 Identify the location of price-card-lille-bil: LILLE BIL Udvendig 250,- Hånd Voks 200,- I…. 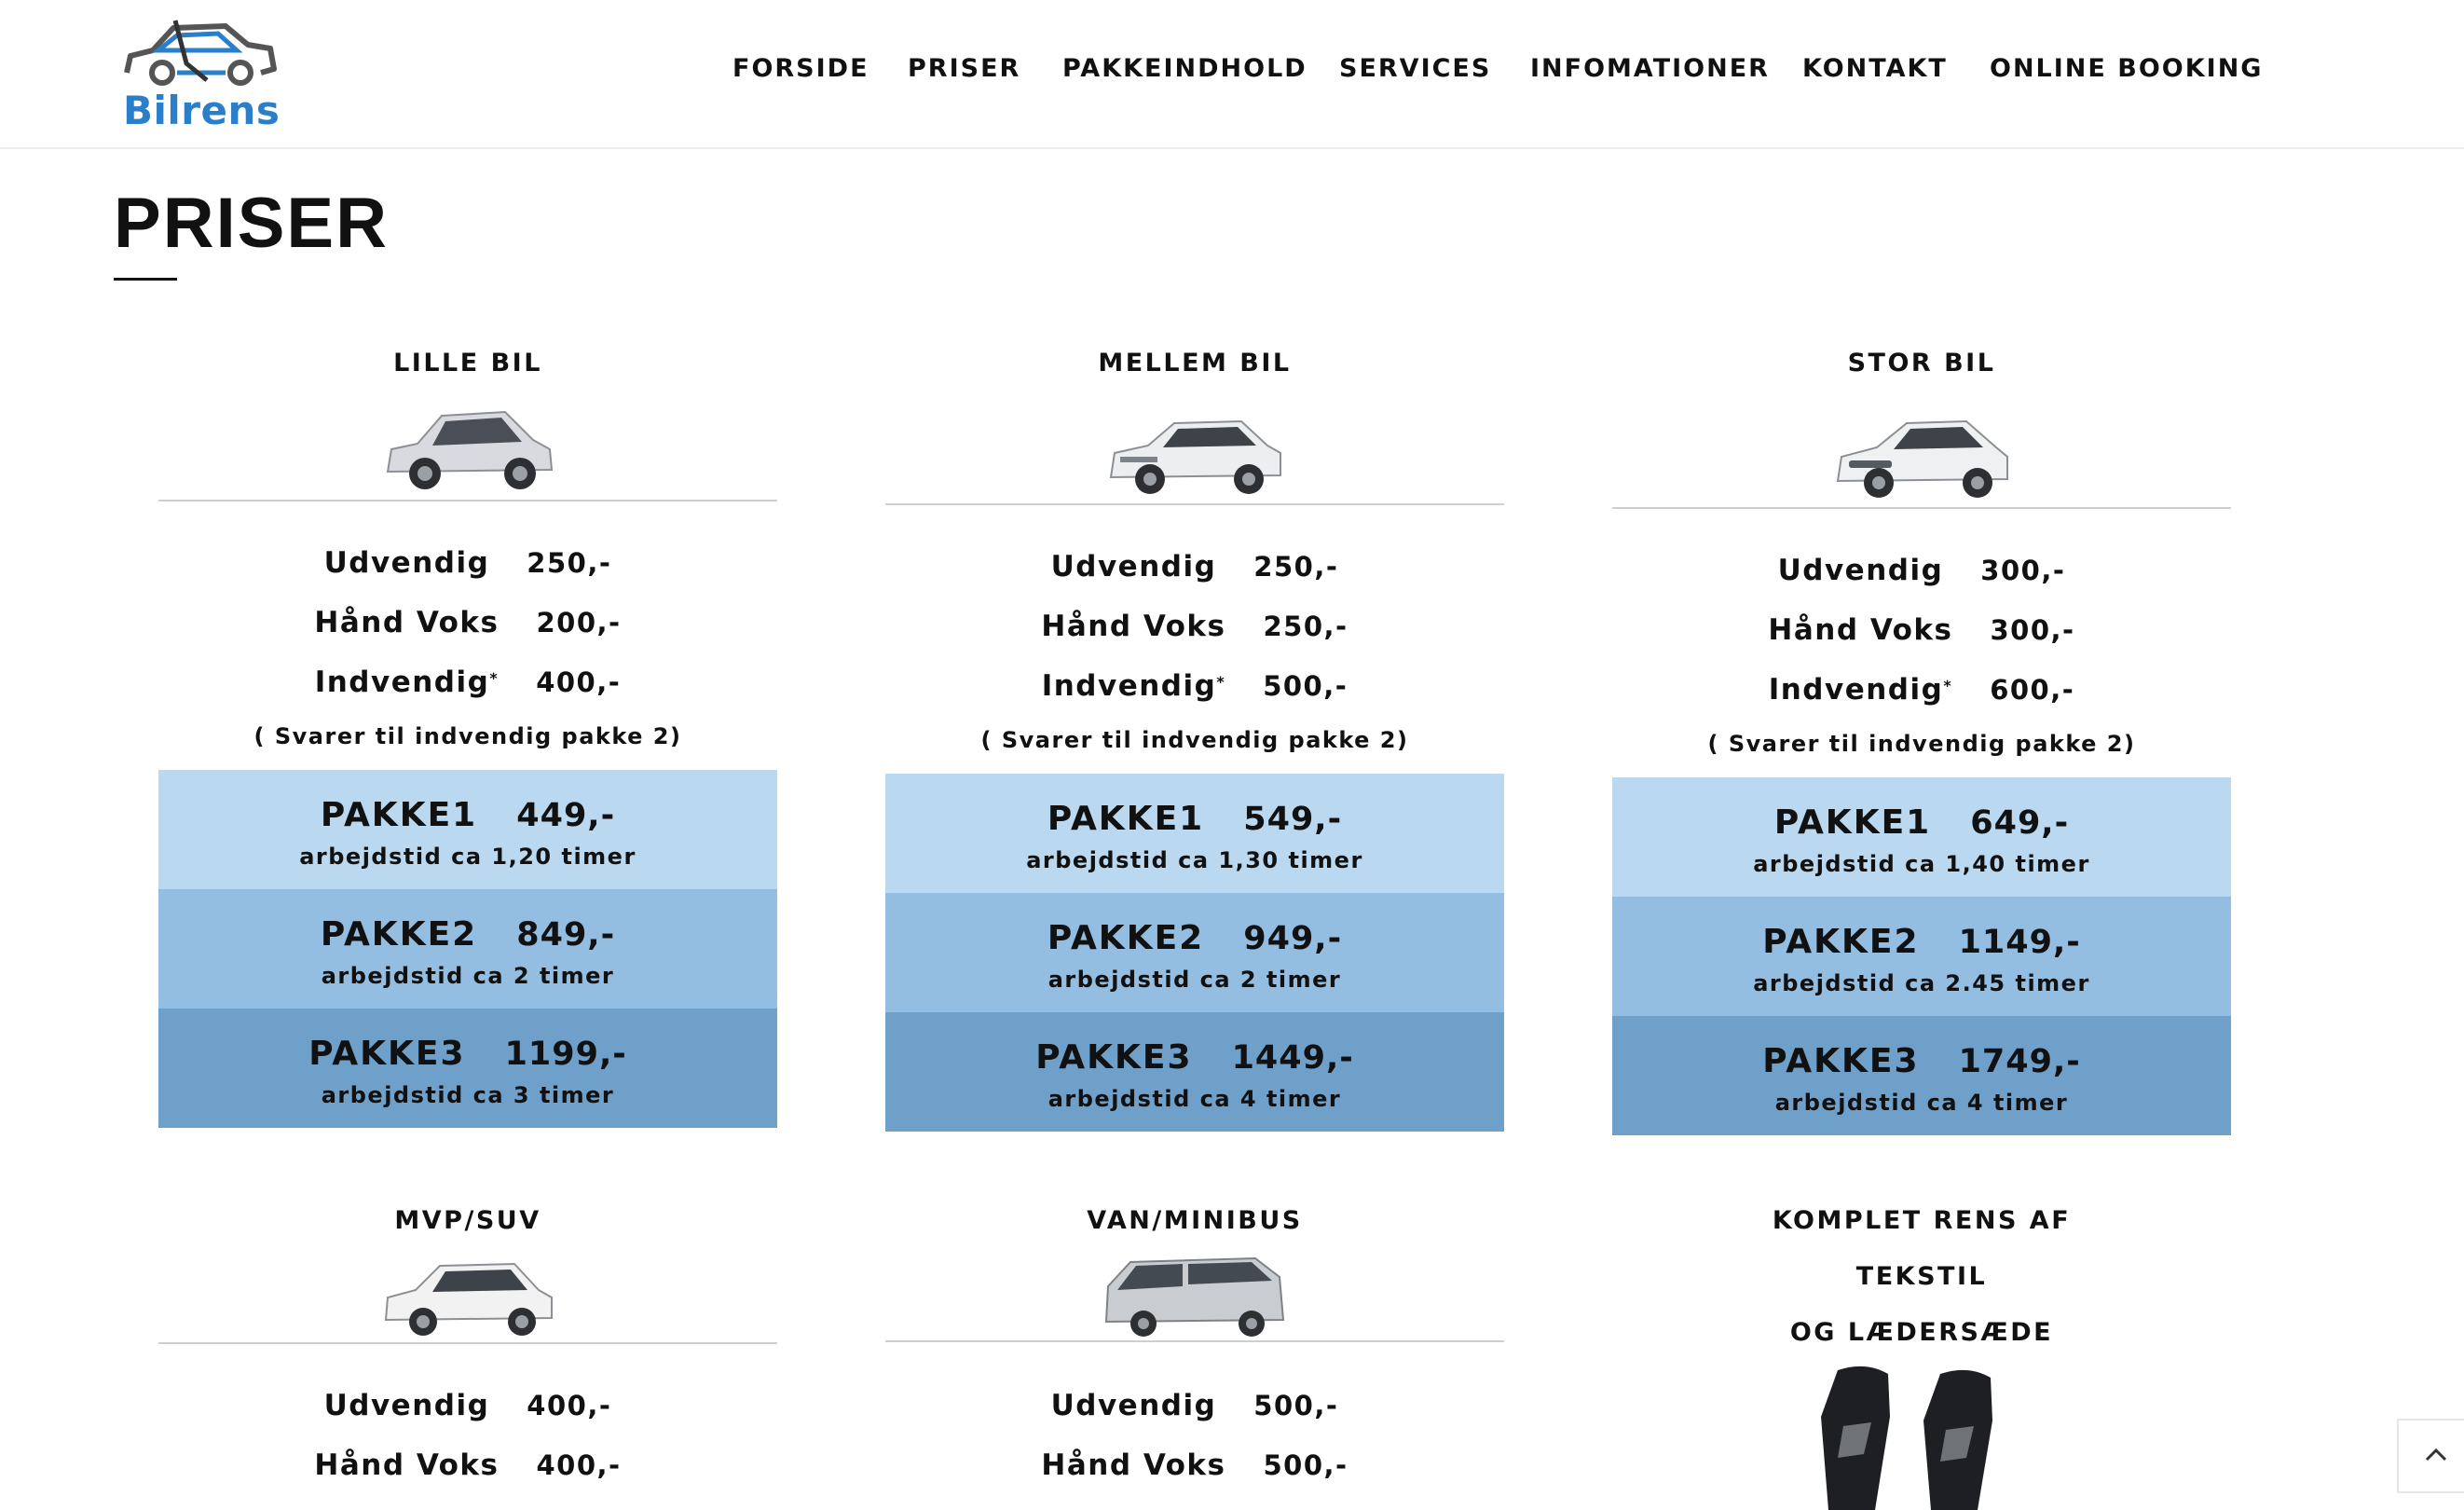
(467, 732).